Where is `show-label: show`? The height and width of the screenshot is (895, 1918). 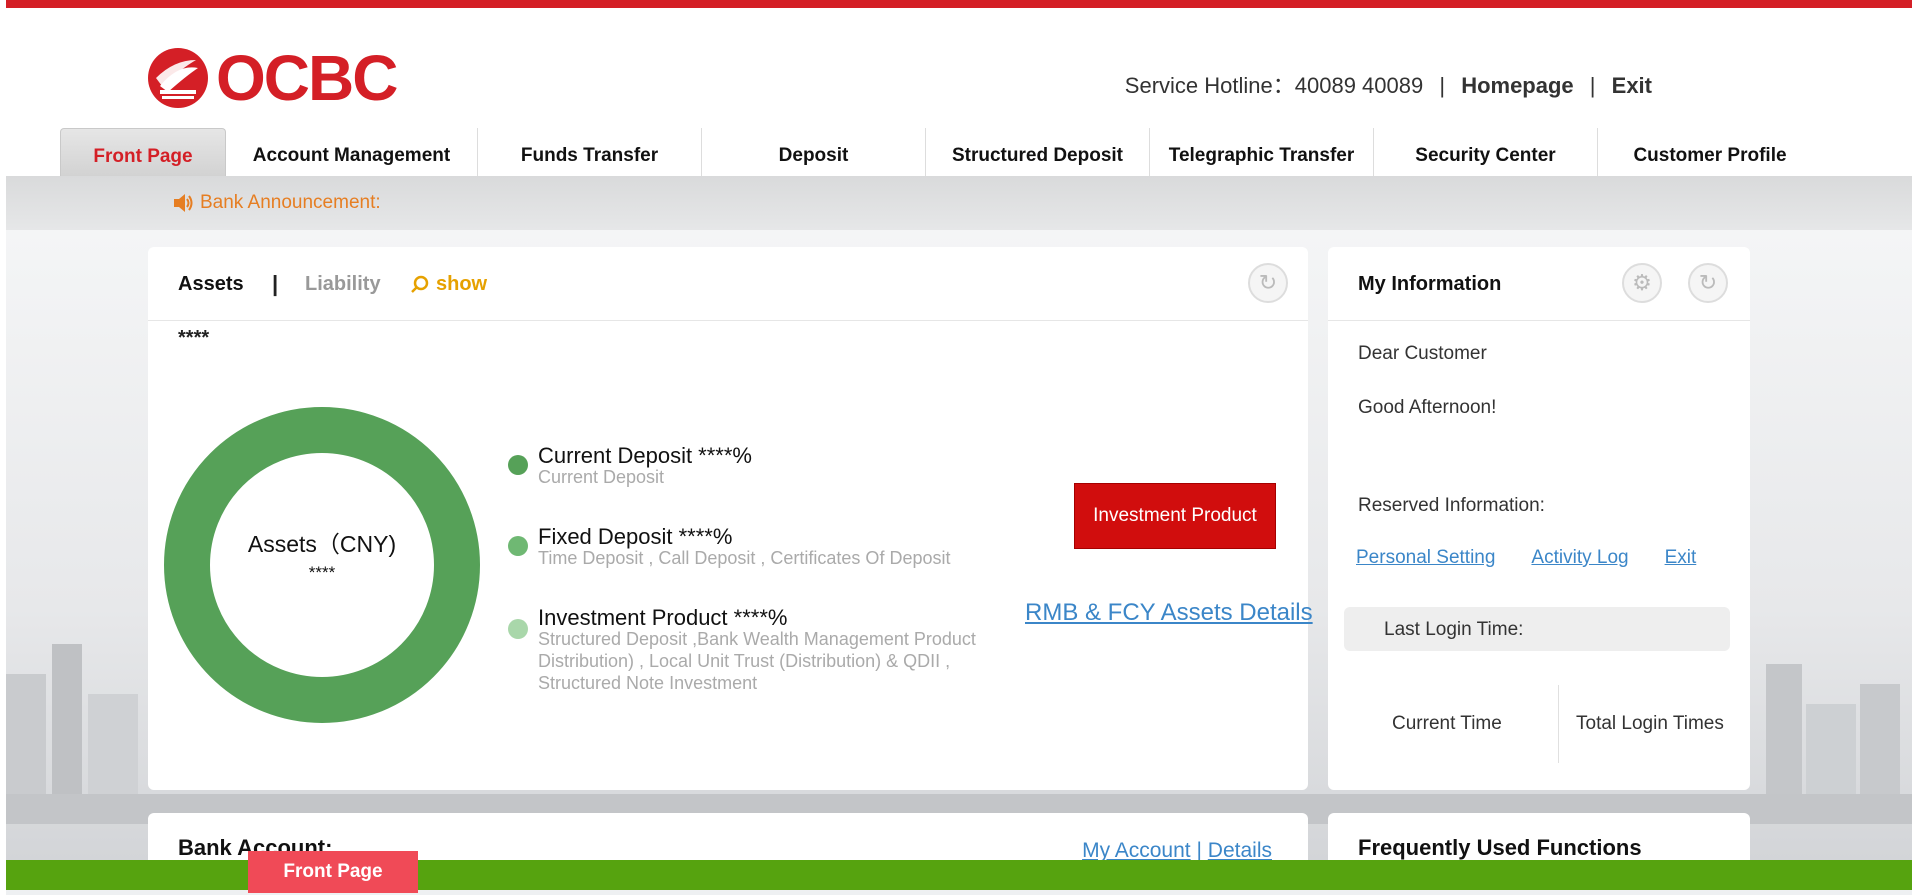
show-label: show is located at coordinates (462, 284).